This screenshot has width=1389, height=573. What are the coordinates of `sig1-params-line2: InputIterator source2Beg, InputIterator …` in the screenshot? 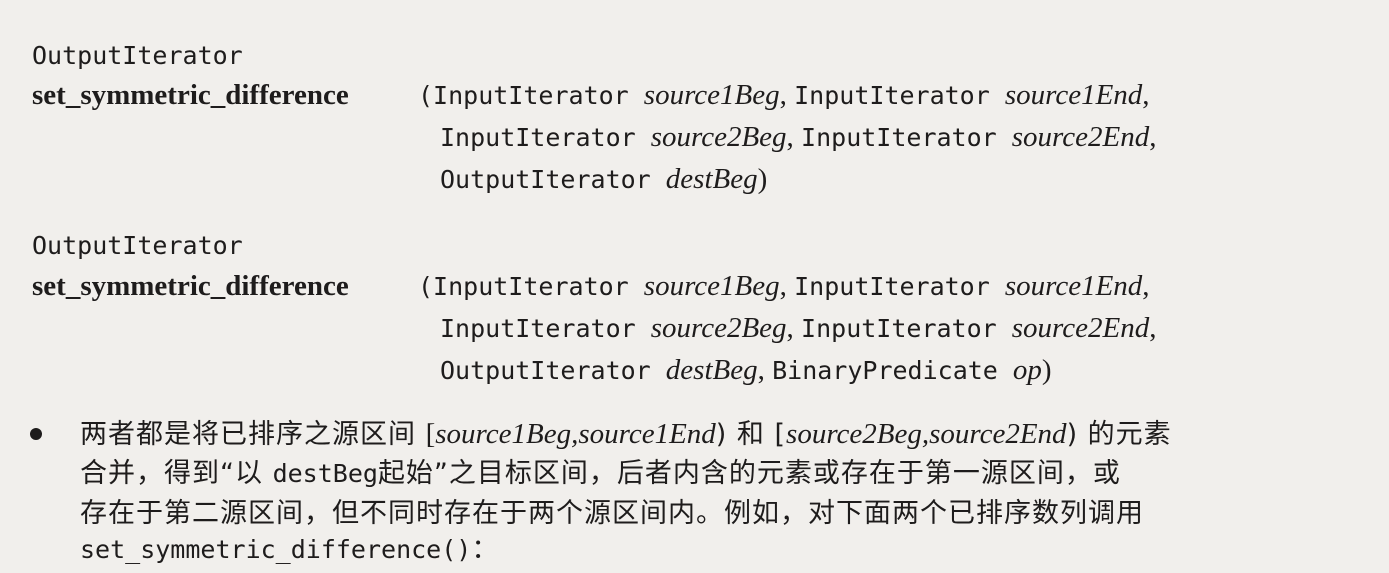 It's located at (798, 139).